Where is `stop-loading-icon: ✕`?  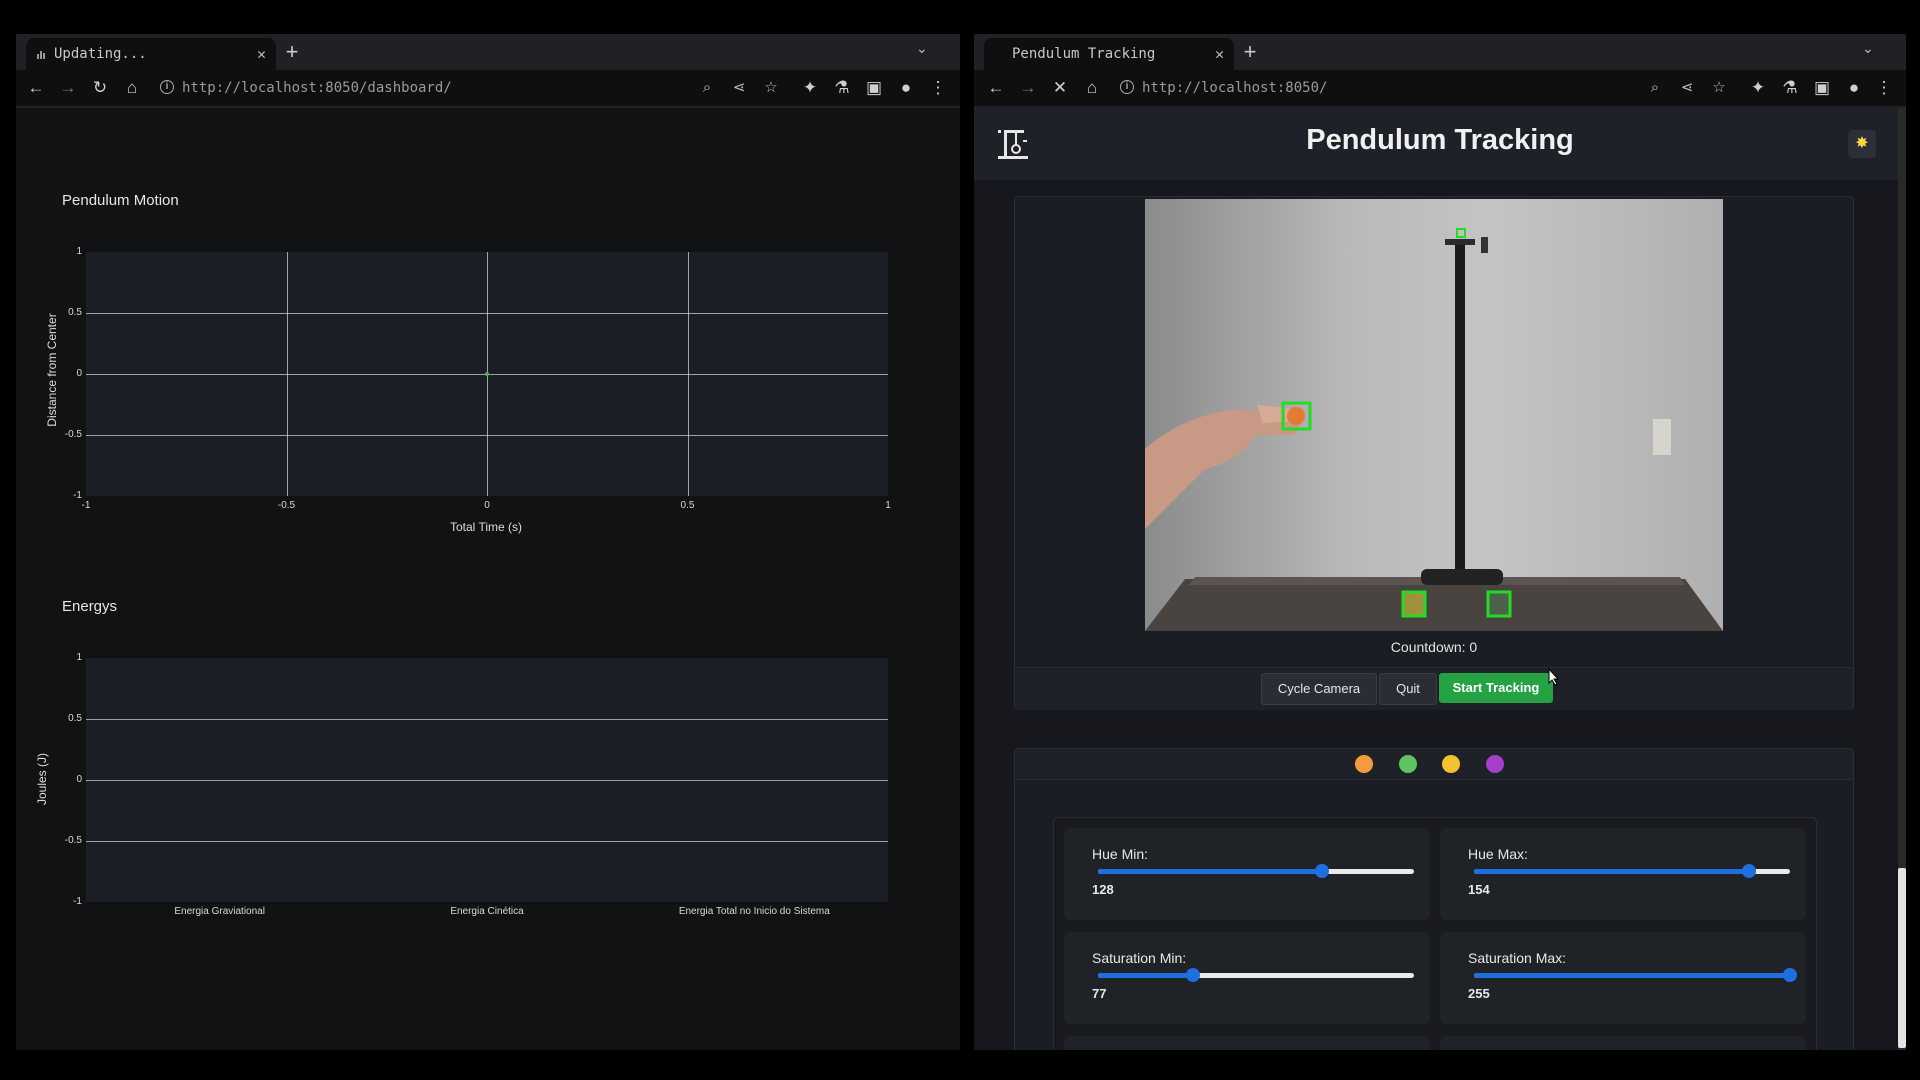
stop-loading-icon: ✕ is located at coordinates (1060, 88).